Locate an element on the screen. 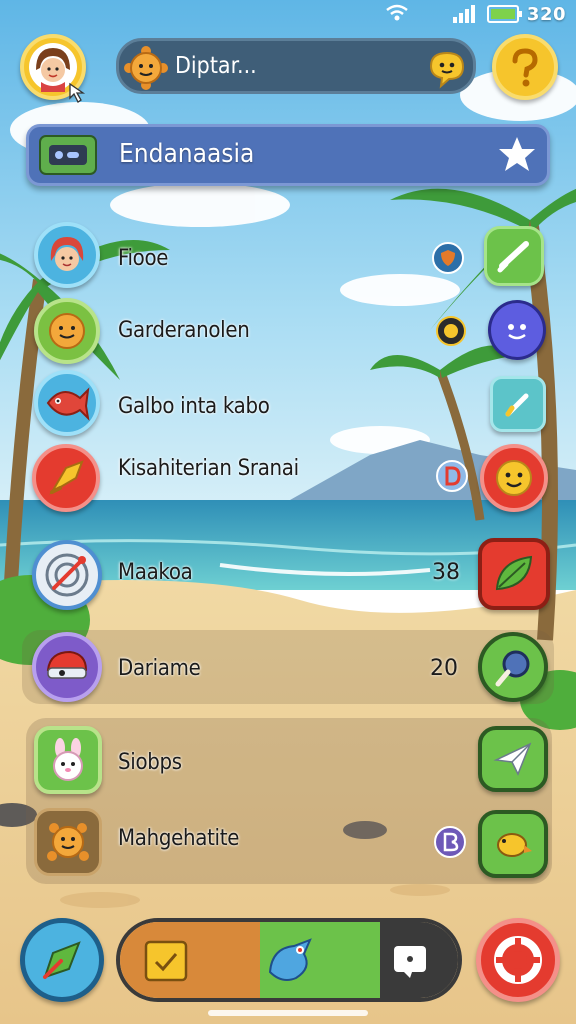 The width and height of the screenshot is (576, 1024). paper-plane-icon is located at coordinates (513, 759).